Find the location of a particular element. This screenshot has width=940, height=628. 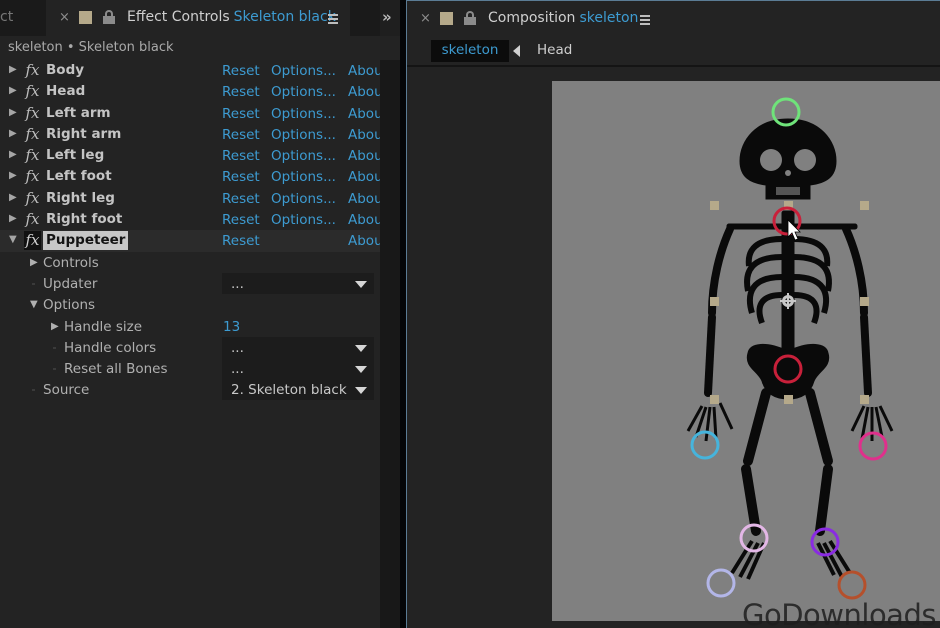

source-dropdown: 2. Skeleton black is located at coordinates (298, 390).